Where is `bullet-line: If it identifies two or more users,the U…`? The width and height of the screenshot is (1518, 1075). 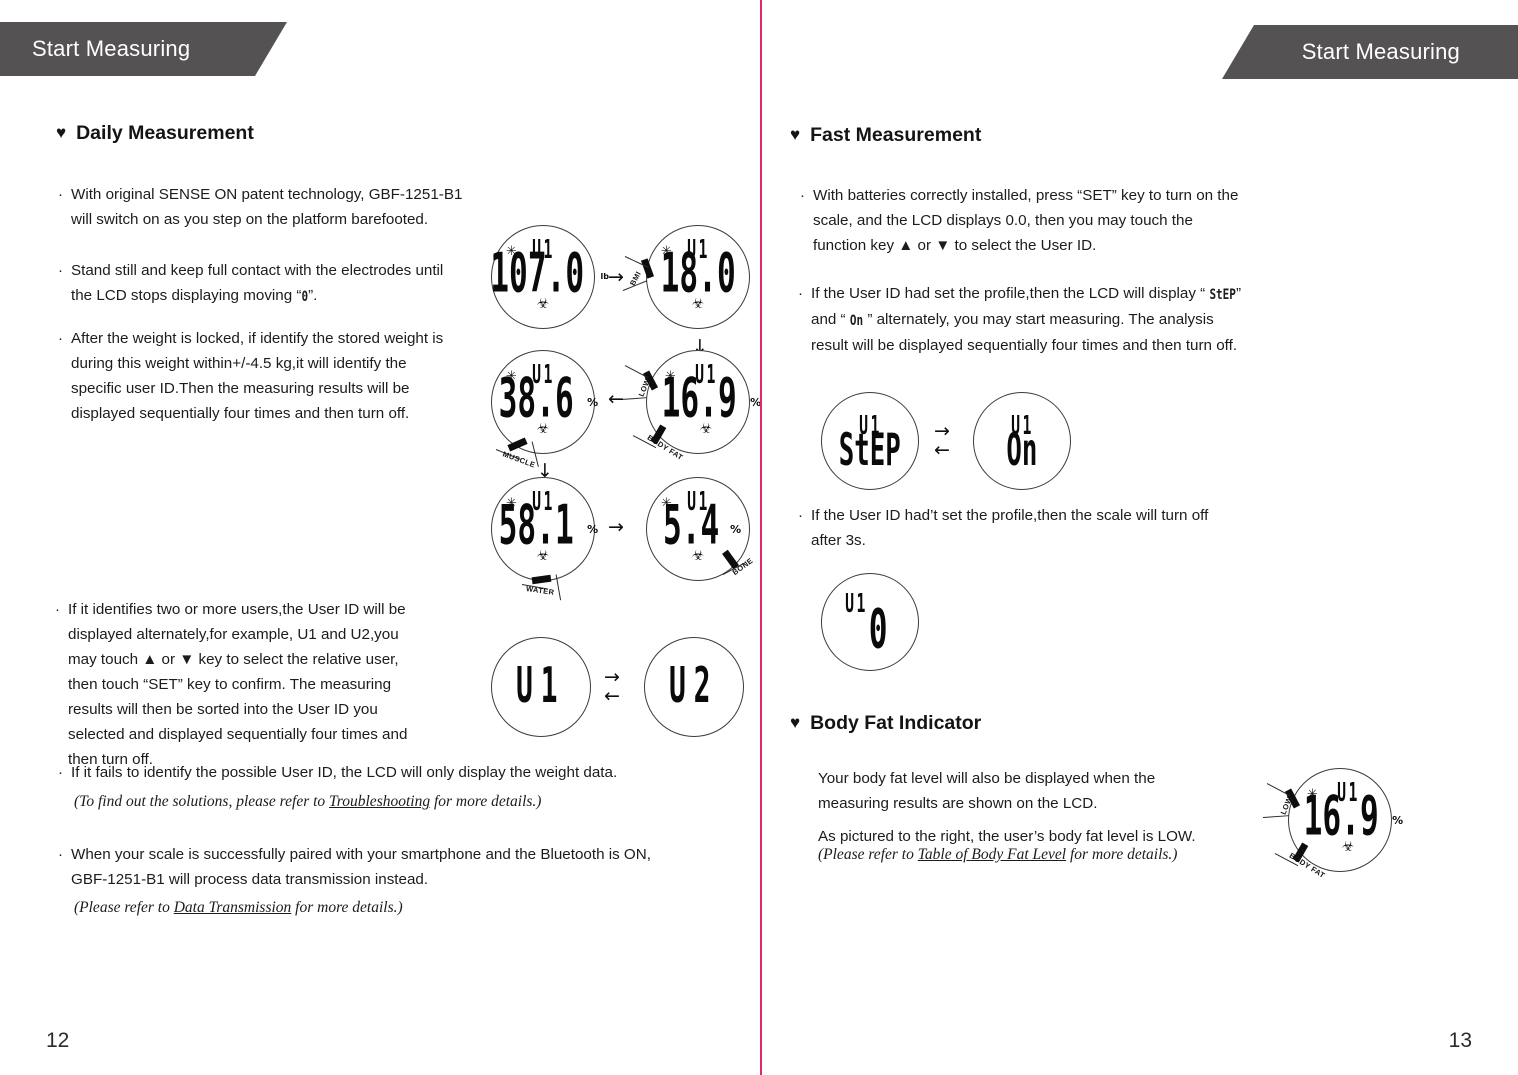
bullet-line: If it identifies two or more users,the U… is located at coordinates (237, 609).